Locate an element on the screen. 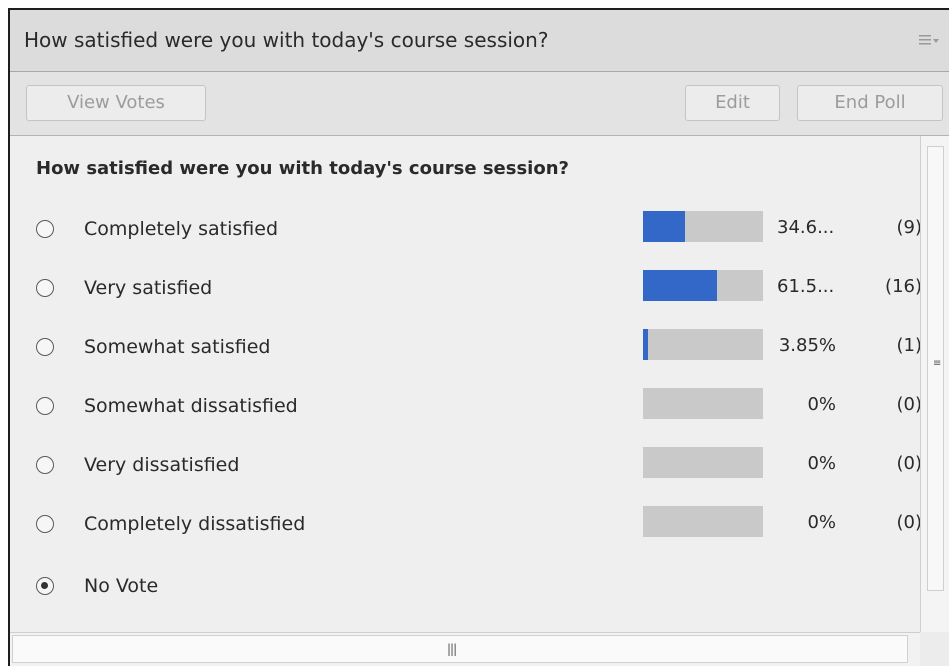 The height and width of the screenshot is (666, 949). scrollbar-corner is located at coordinates (934, 649).